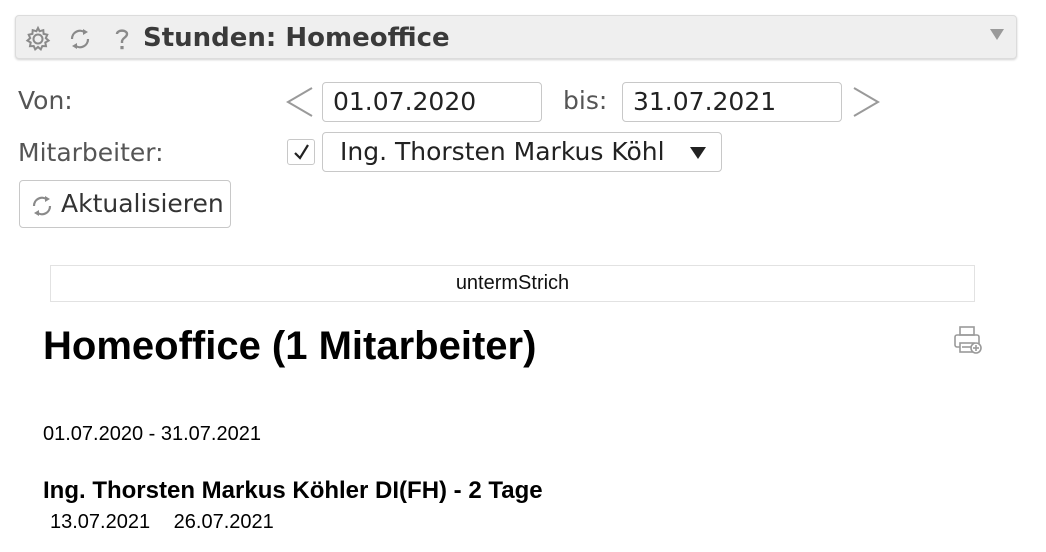 The image size is (1046, 552). Describe the element at coordinates (290, 346) in the screenshot. I see `report-title: Homeoffice (1 Mitarbeiter)` at that location.